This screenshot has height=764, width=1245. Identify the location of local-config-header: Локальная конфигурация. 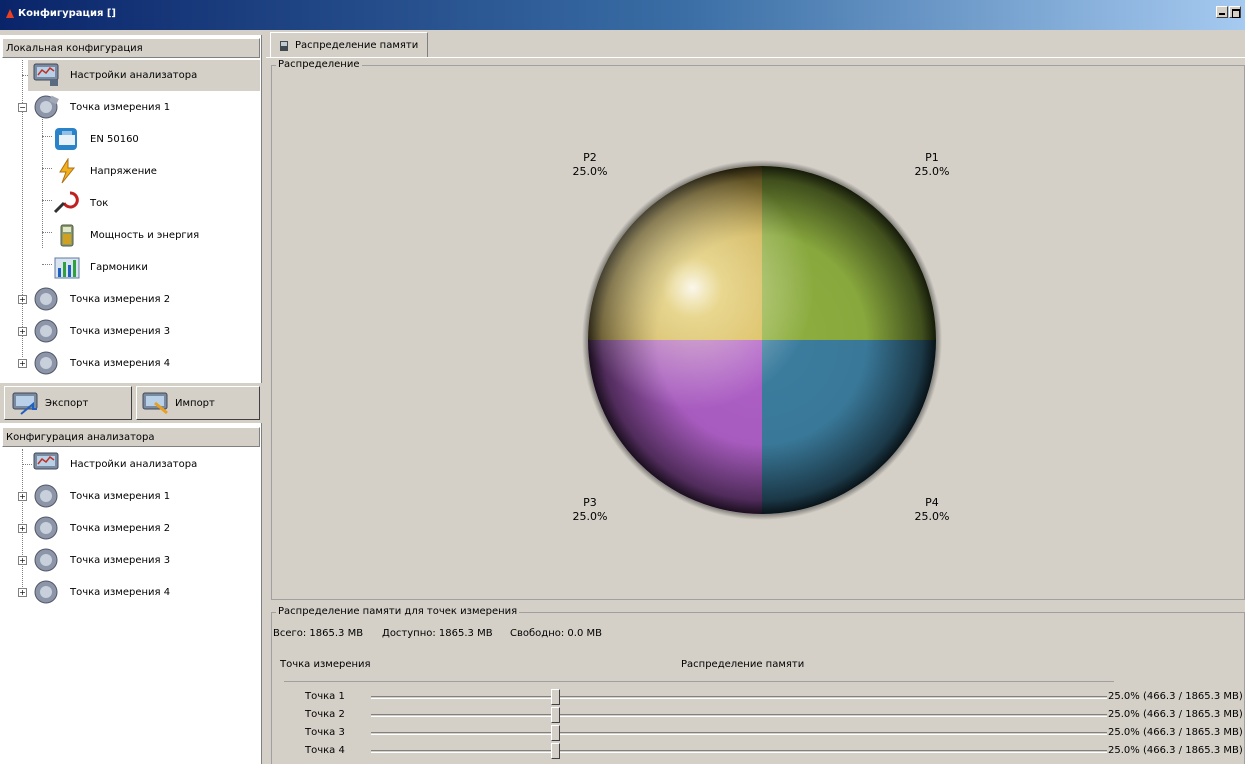
(131, 48).